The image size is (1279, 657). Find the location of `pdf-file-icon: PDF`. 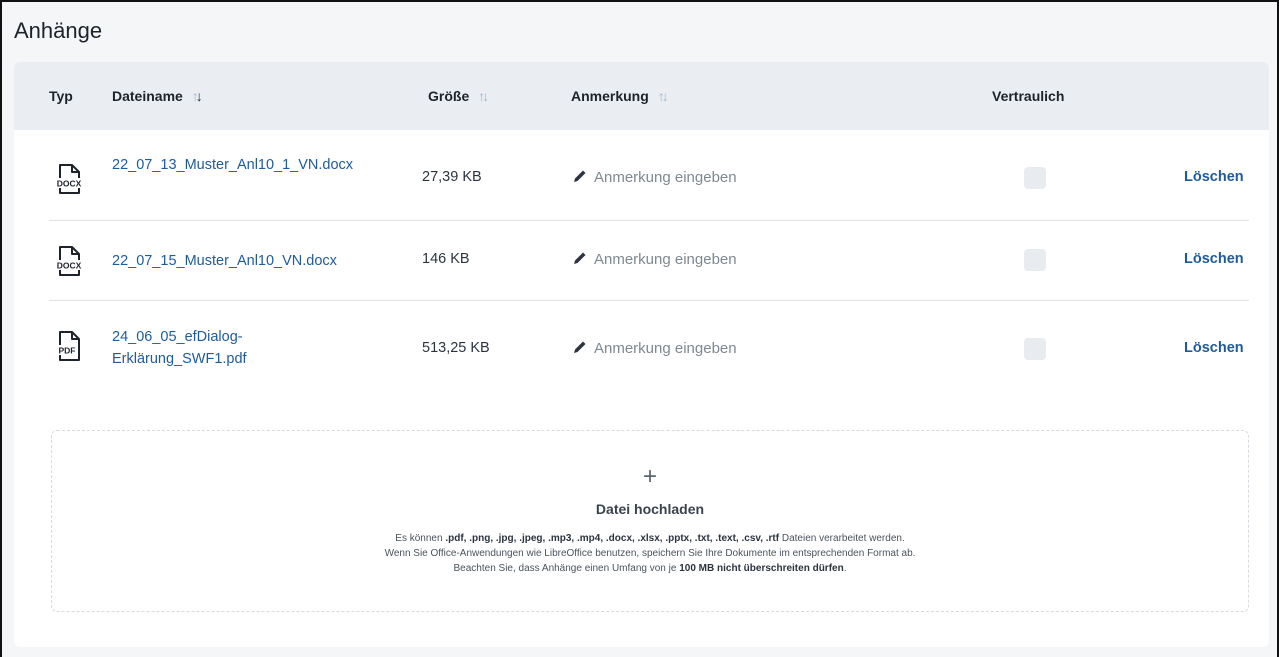

pdf-file-icon: PDF is located at coordinates (68, 346).